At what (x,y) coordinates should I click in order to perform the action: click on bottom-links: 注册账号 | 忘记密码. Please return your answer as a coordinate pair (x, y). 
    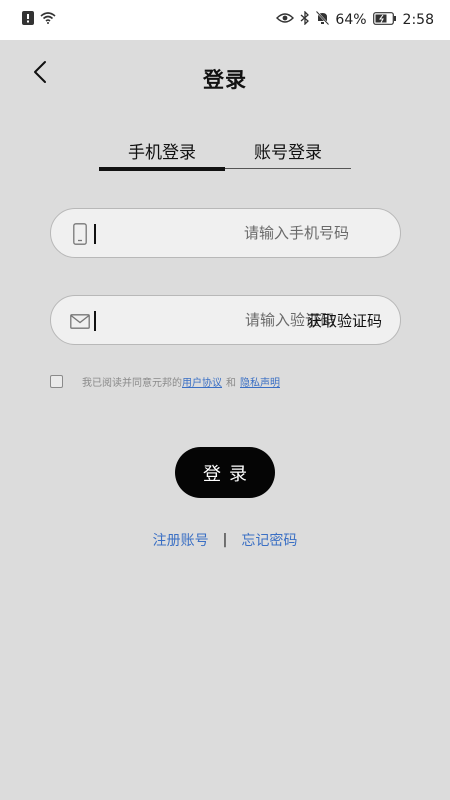
    Looking at the image, I should click on (225, 540).